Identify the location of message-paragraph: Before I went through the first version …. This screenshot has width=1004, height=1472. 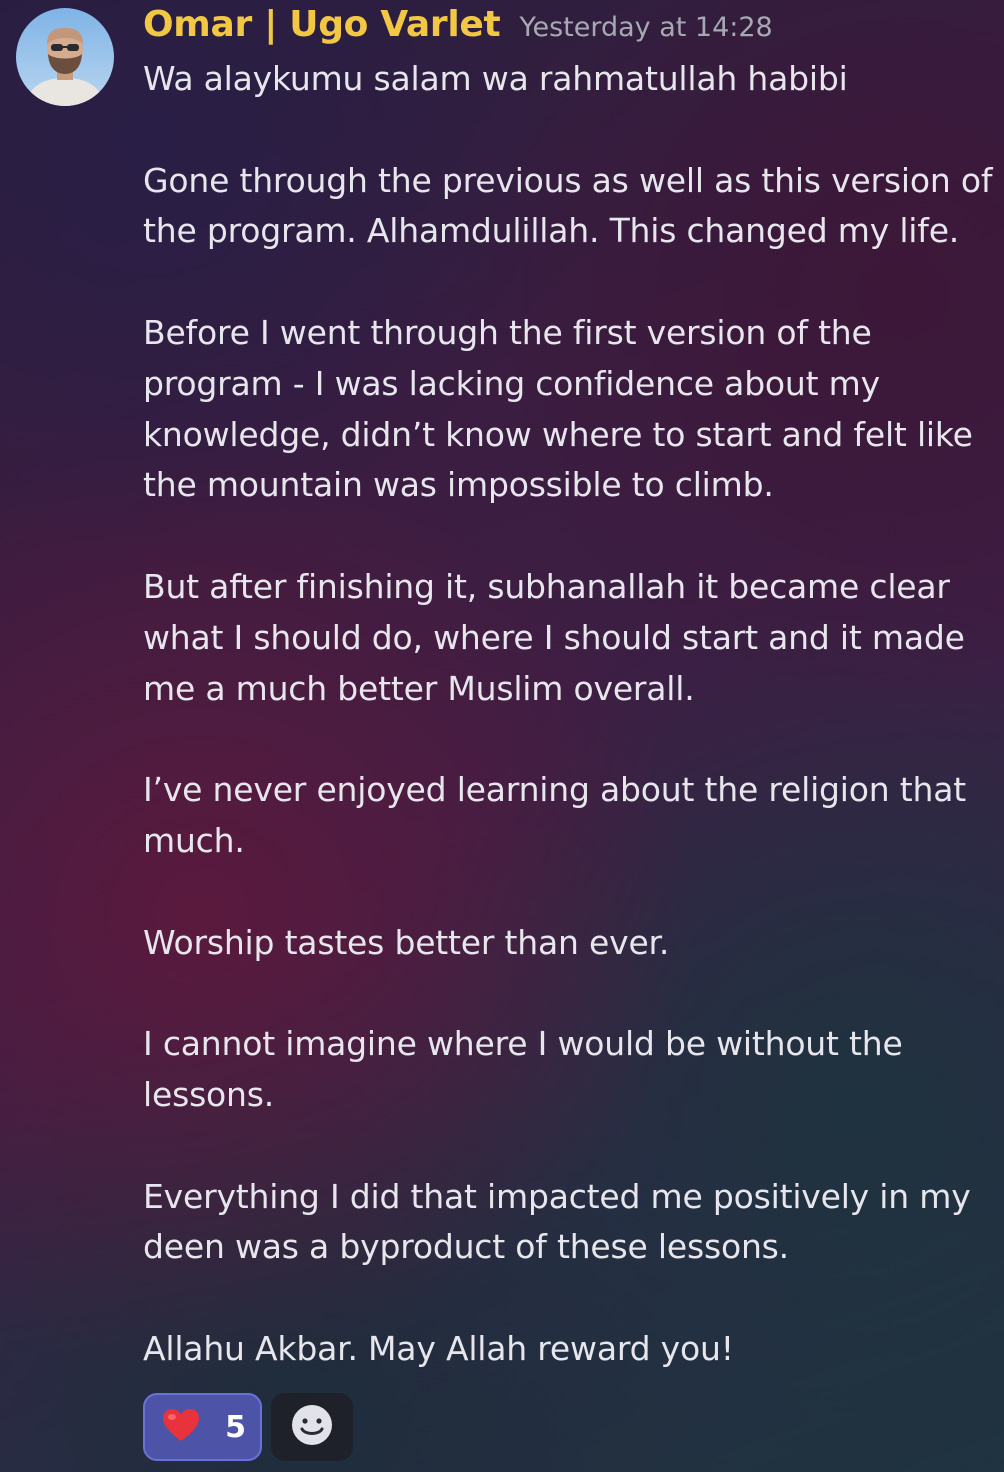
(558, 408).